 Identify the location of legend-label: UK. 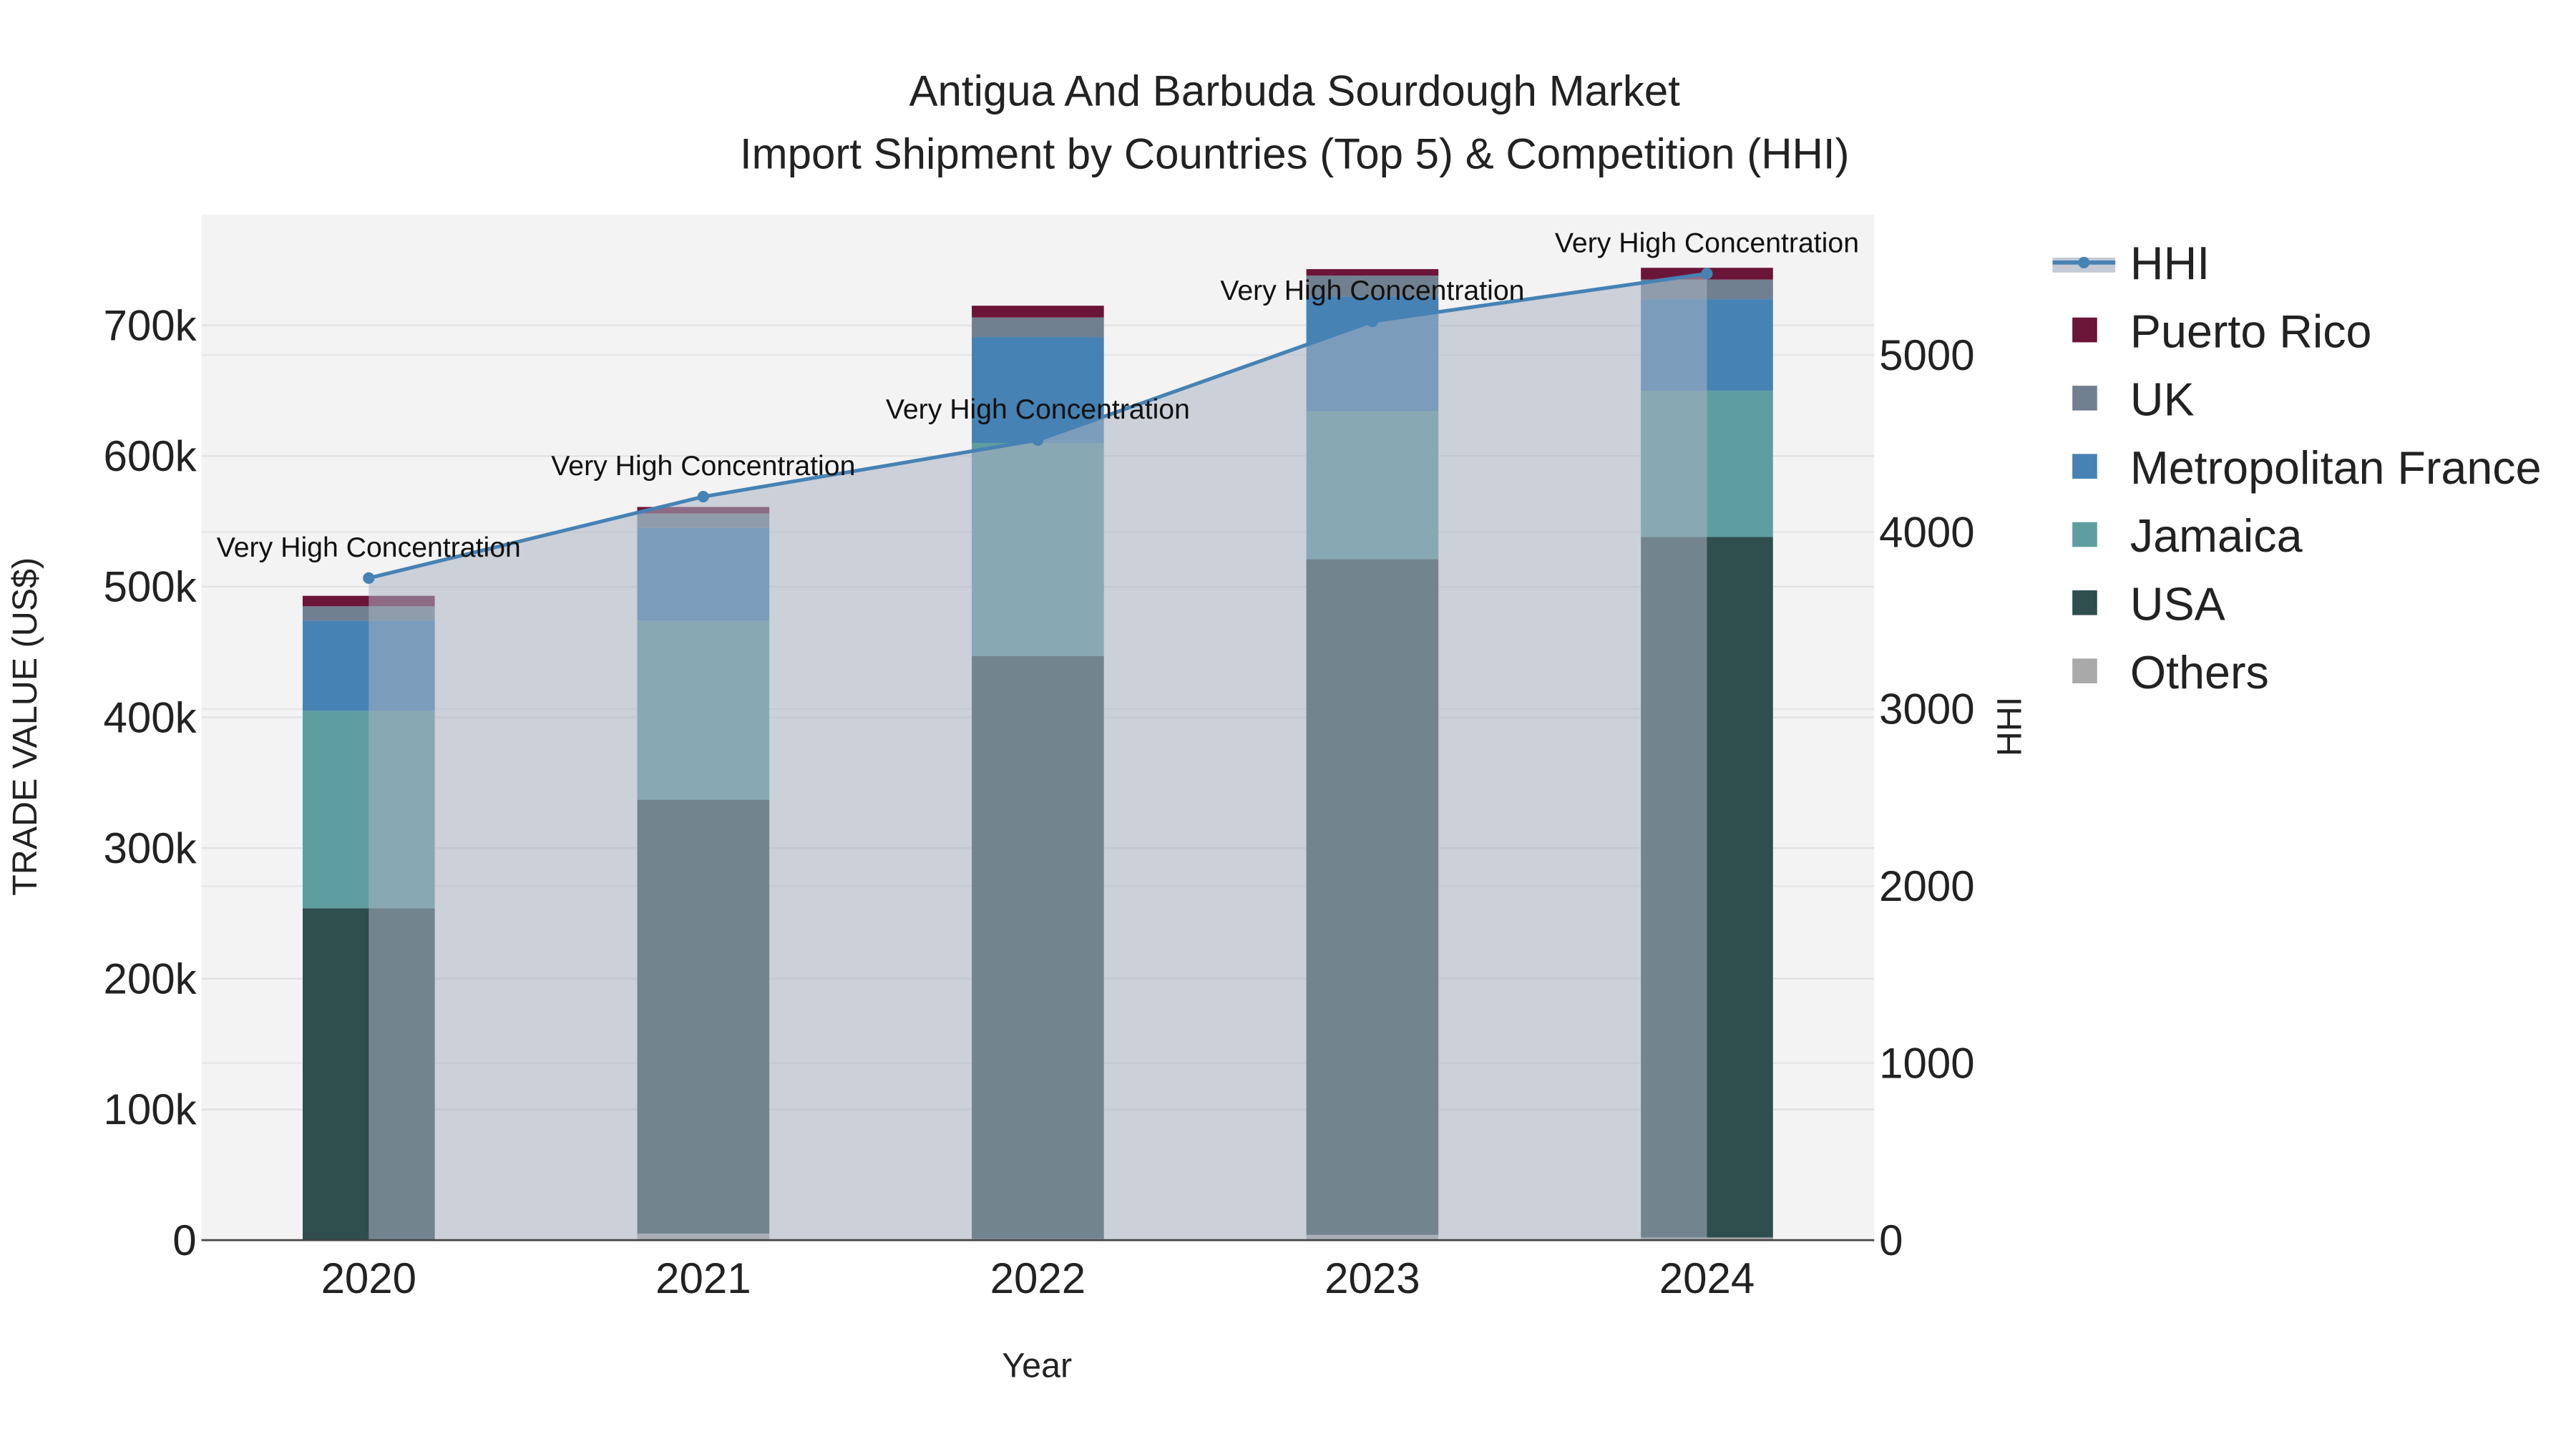
(2162, 400).